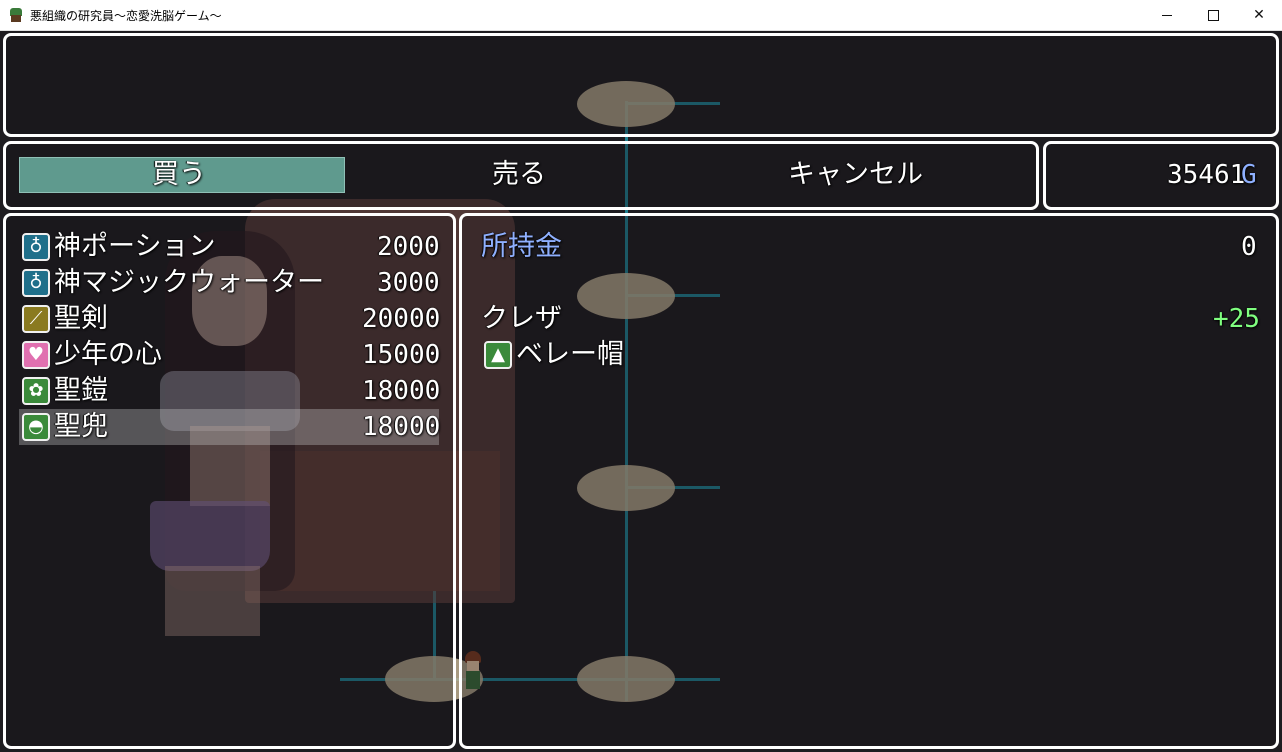 This screenshot has width=1282, height=752. I want to click on item-name: 少年の心, so click(108, 355).